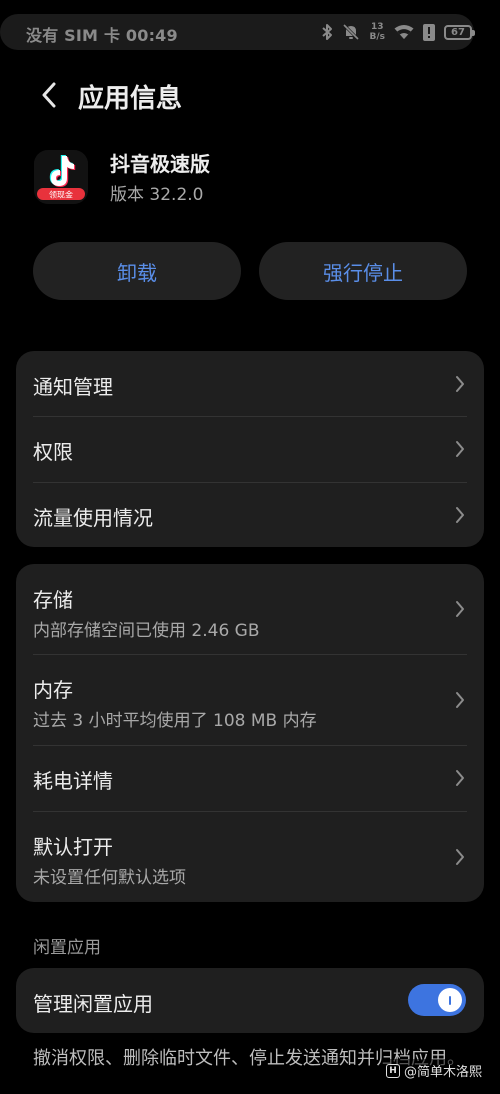  What do you see at coordinates (377, 27) in the screenshot?
I see `speed-value: 13` at bounding box center [377, 27].